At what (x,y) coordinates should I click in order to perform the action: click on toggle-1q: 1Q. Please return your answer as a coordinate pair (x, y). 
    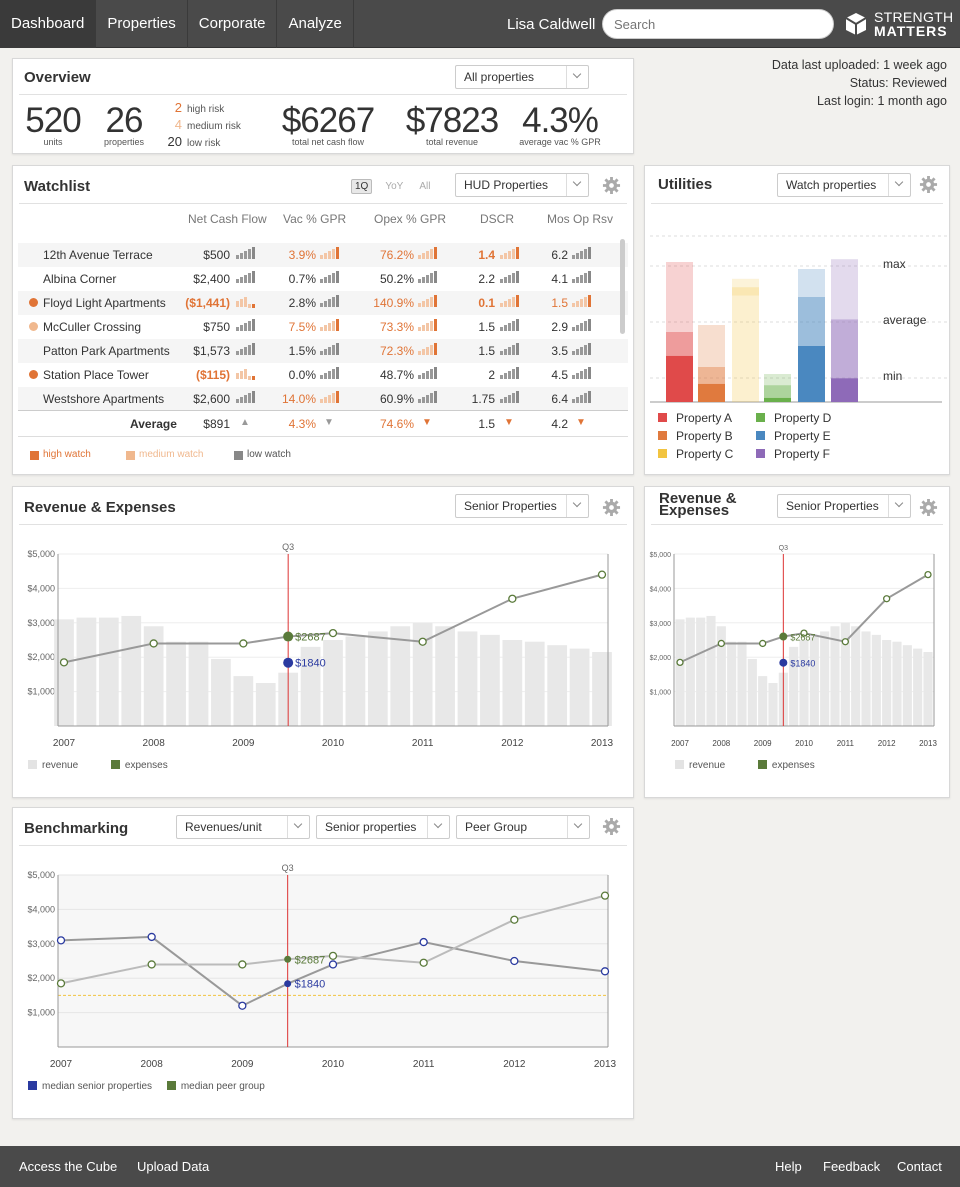
    Looking at the image, I should click on (362, 186).